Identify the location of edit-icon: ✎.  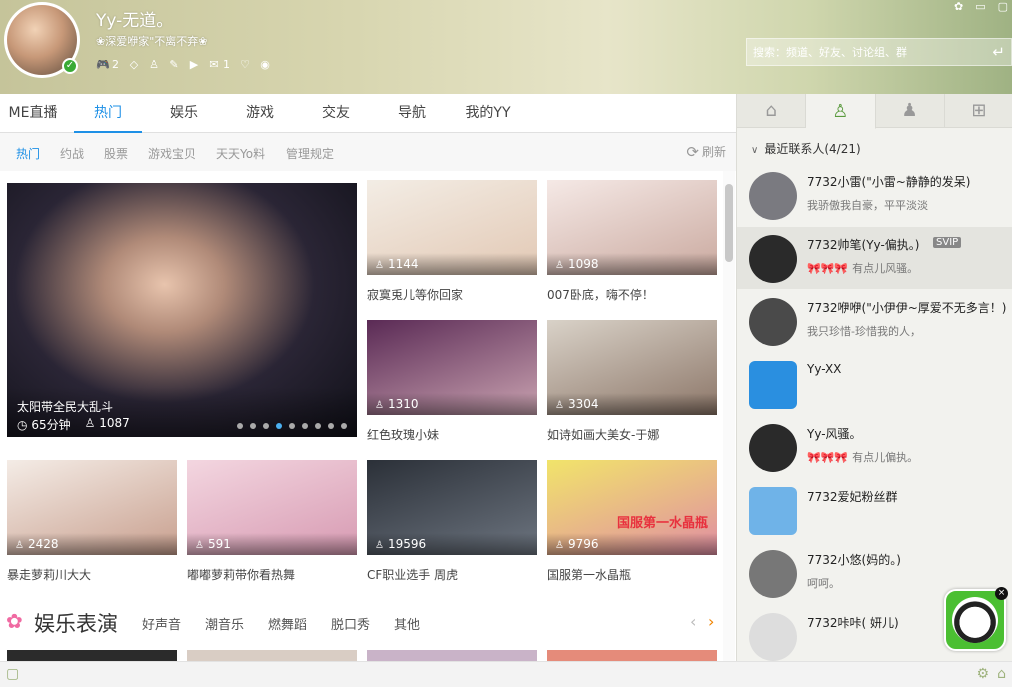
(174, 64).